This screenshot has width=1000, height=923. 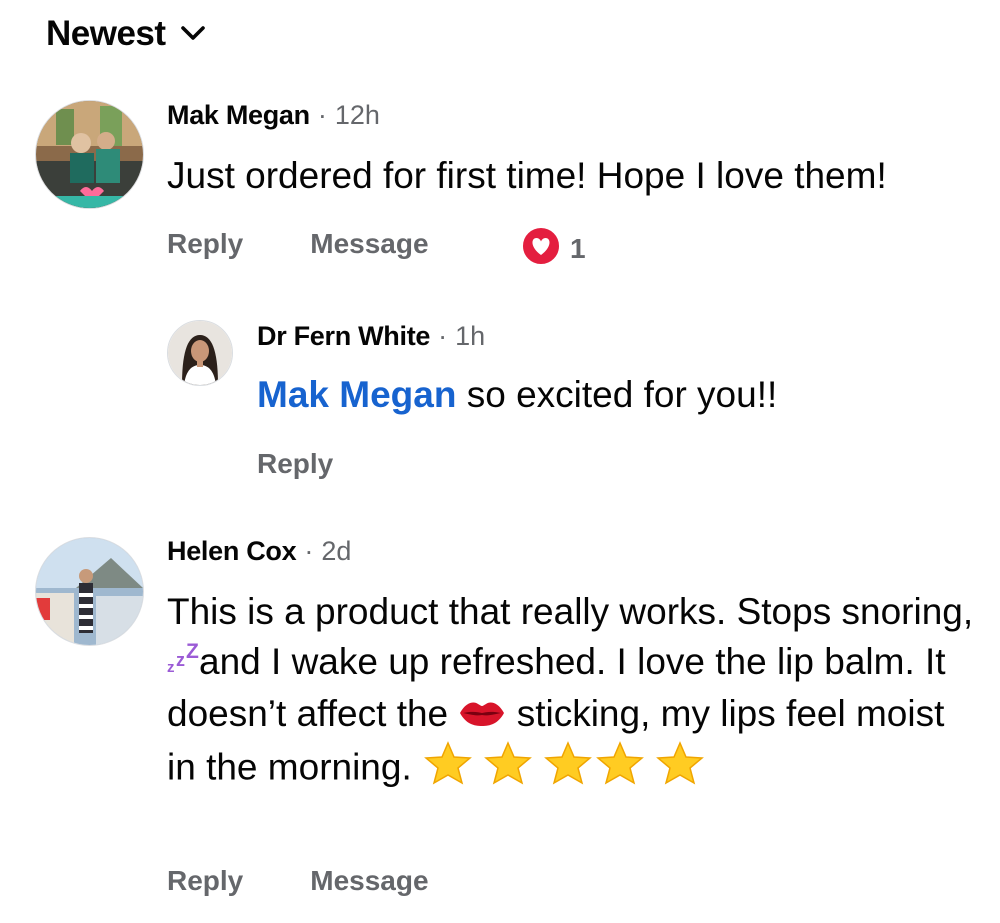 I want to click on author-name: Helen Cox, so click(x=232, y=551).